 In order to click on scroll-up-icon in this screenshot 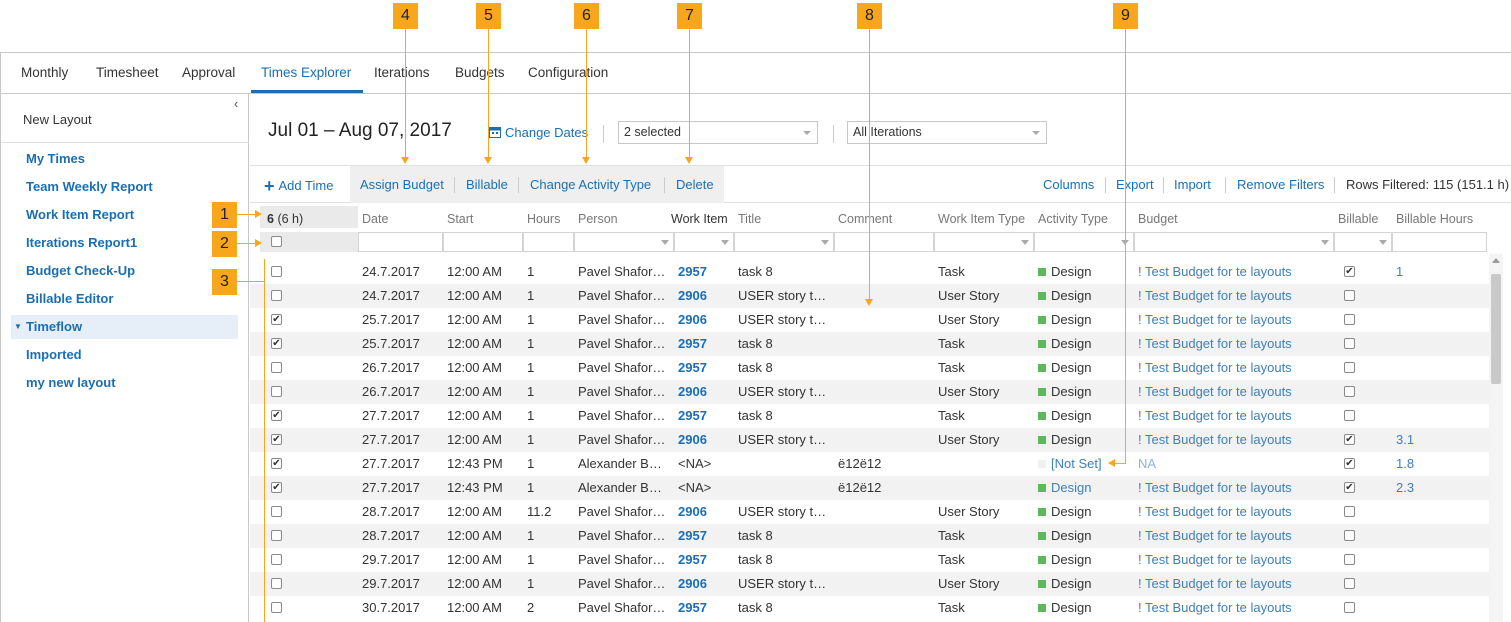, I will do `click(1496, 260)`.